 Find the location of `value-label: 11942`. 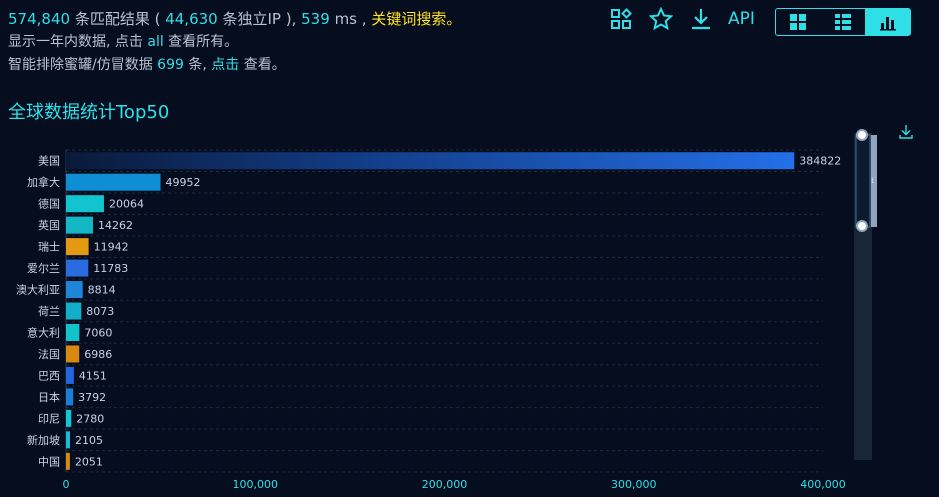

value-label: 11942 is located at coordinates (111, 247).